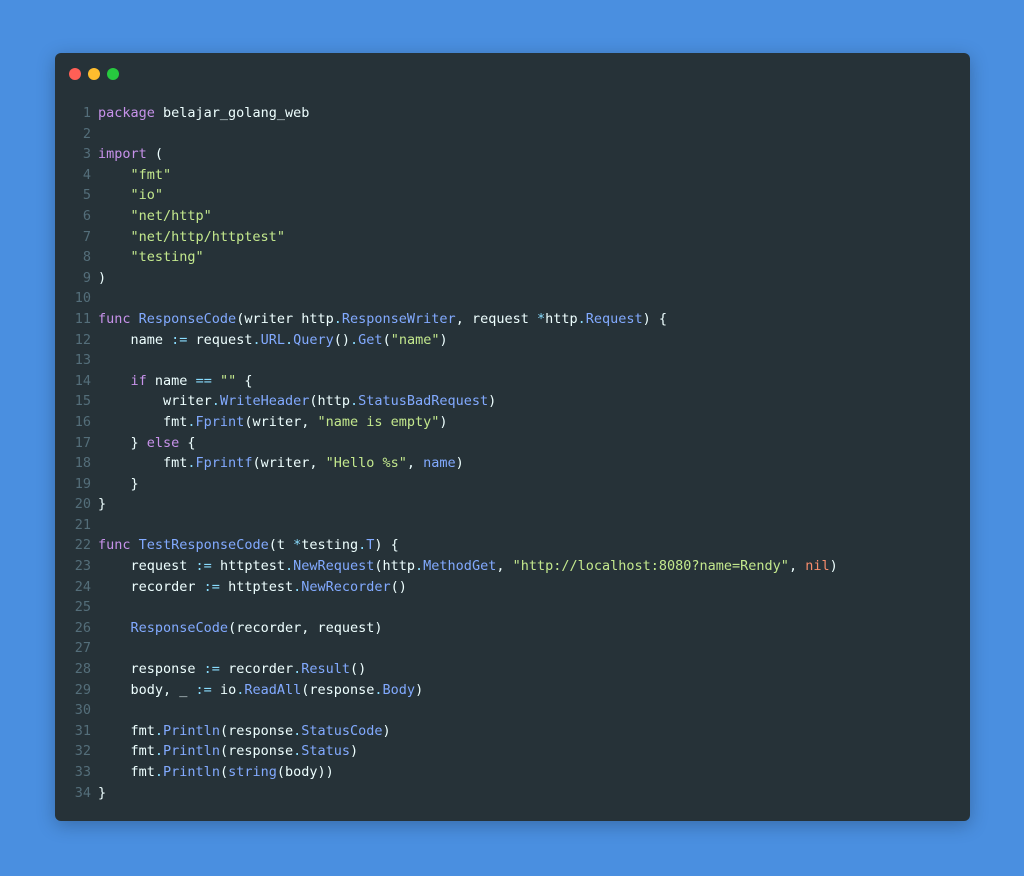 This screenshot has height=876, width=1024. I want to click on line-number: 17, so click(82, 442).